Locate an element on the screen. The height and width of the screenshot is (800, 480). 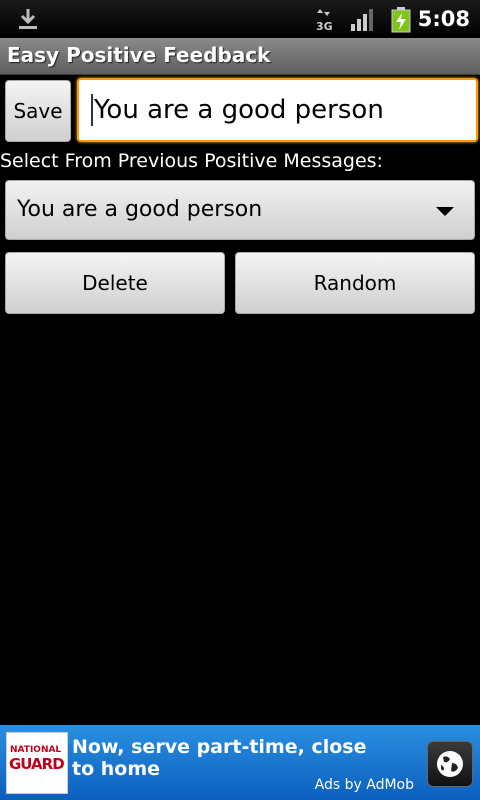
message-input: You are a good person is located at coordinates (277, 110).